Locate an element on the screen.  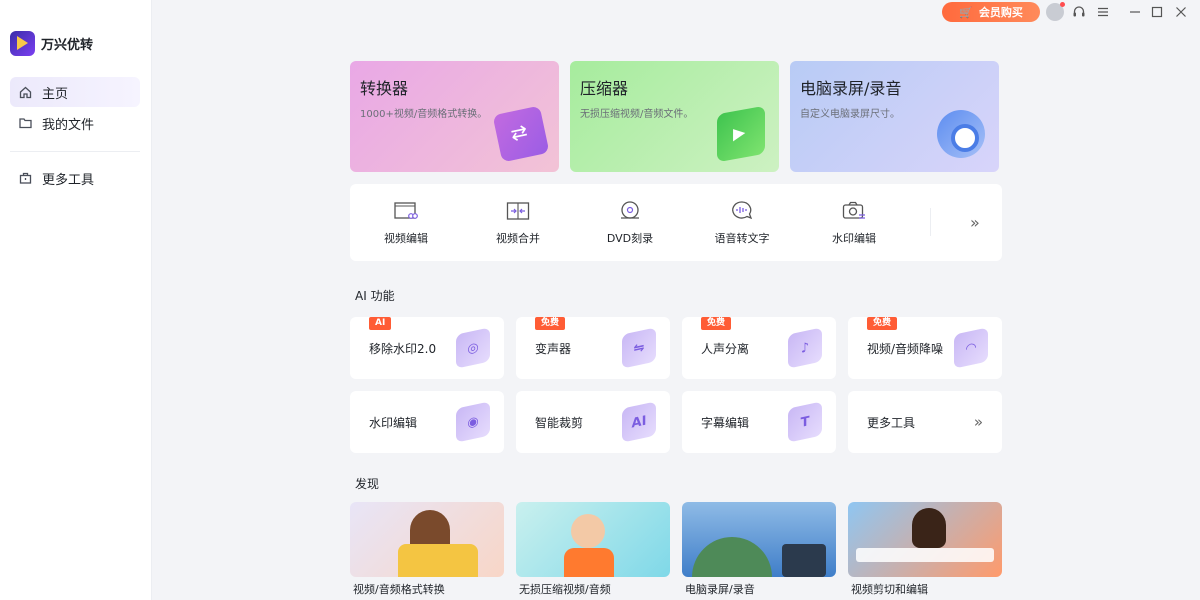
tool-video-merge: 视频合并 is located at coordinates (518, 223).